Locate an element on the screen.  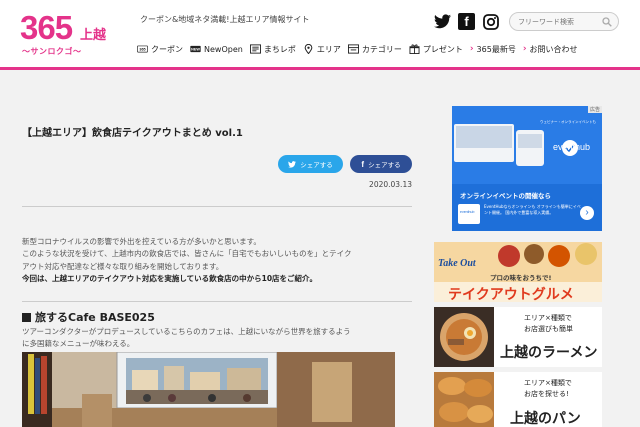
article-title: 【上越エリア】飲食店テイクアウトまとめ vol.1 is located at coordinates (132, 133).